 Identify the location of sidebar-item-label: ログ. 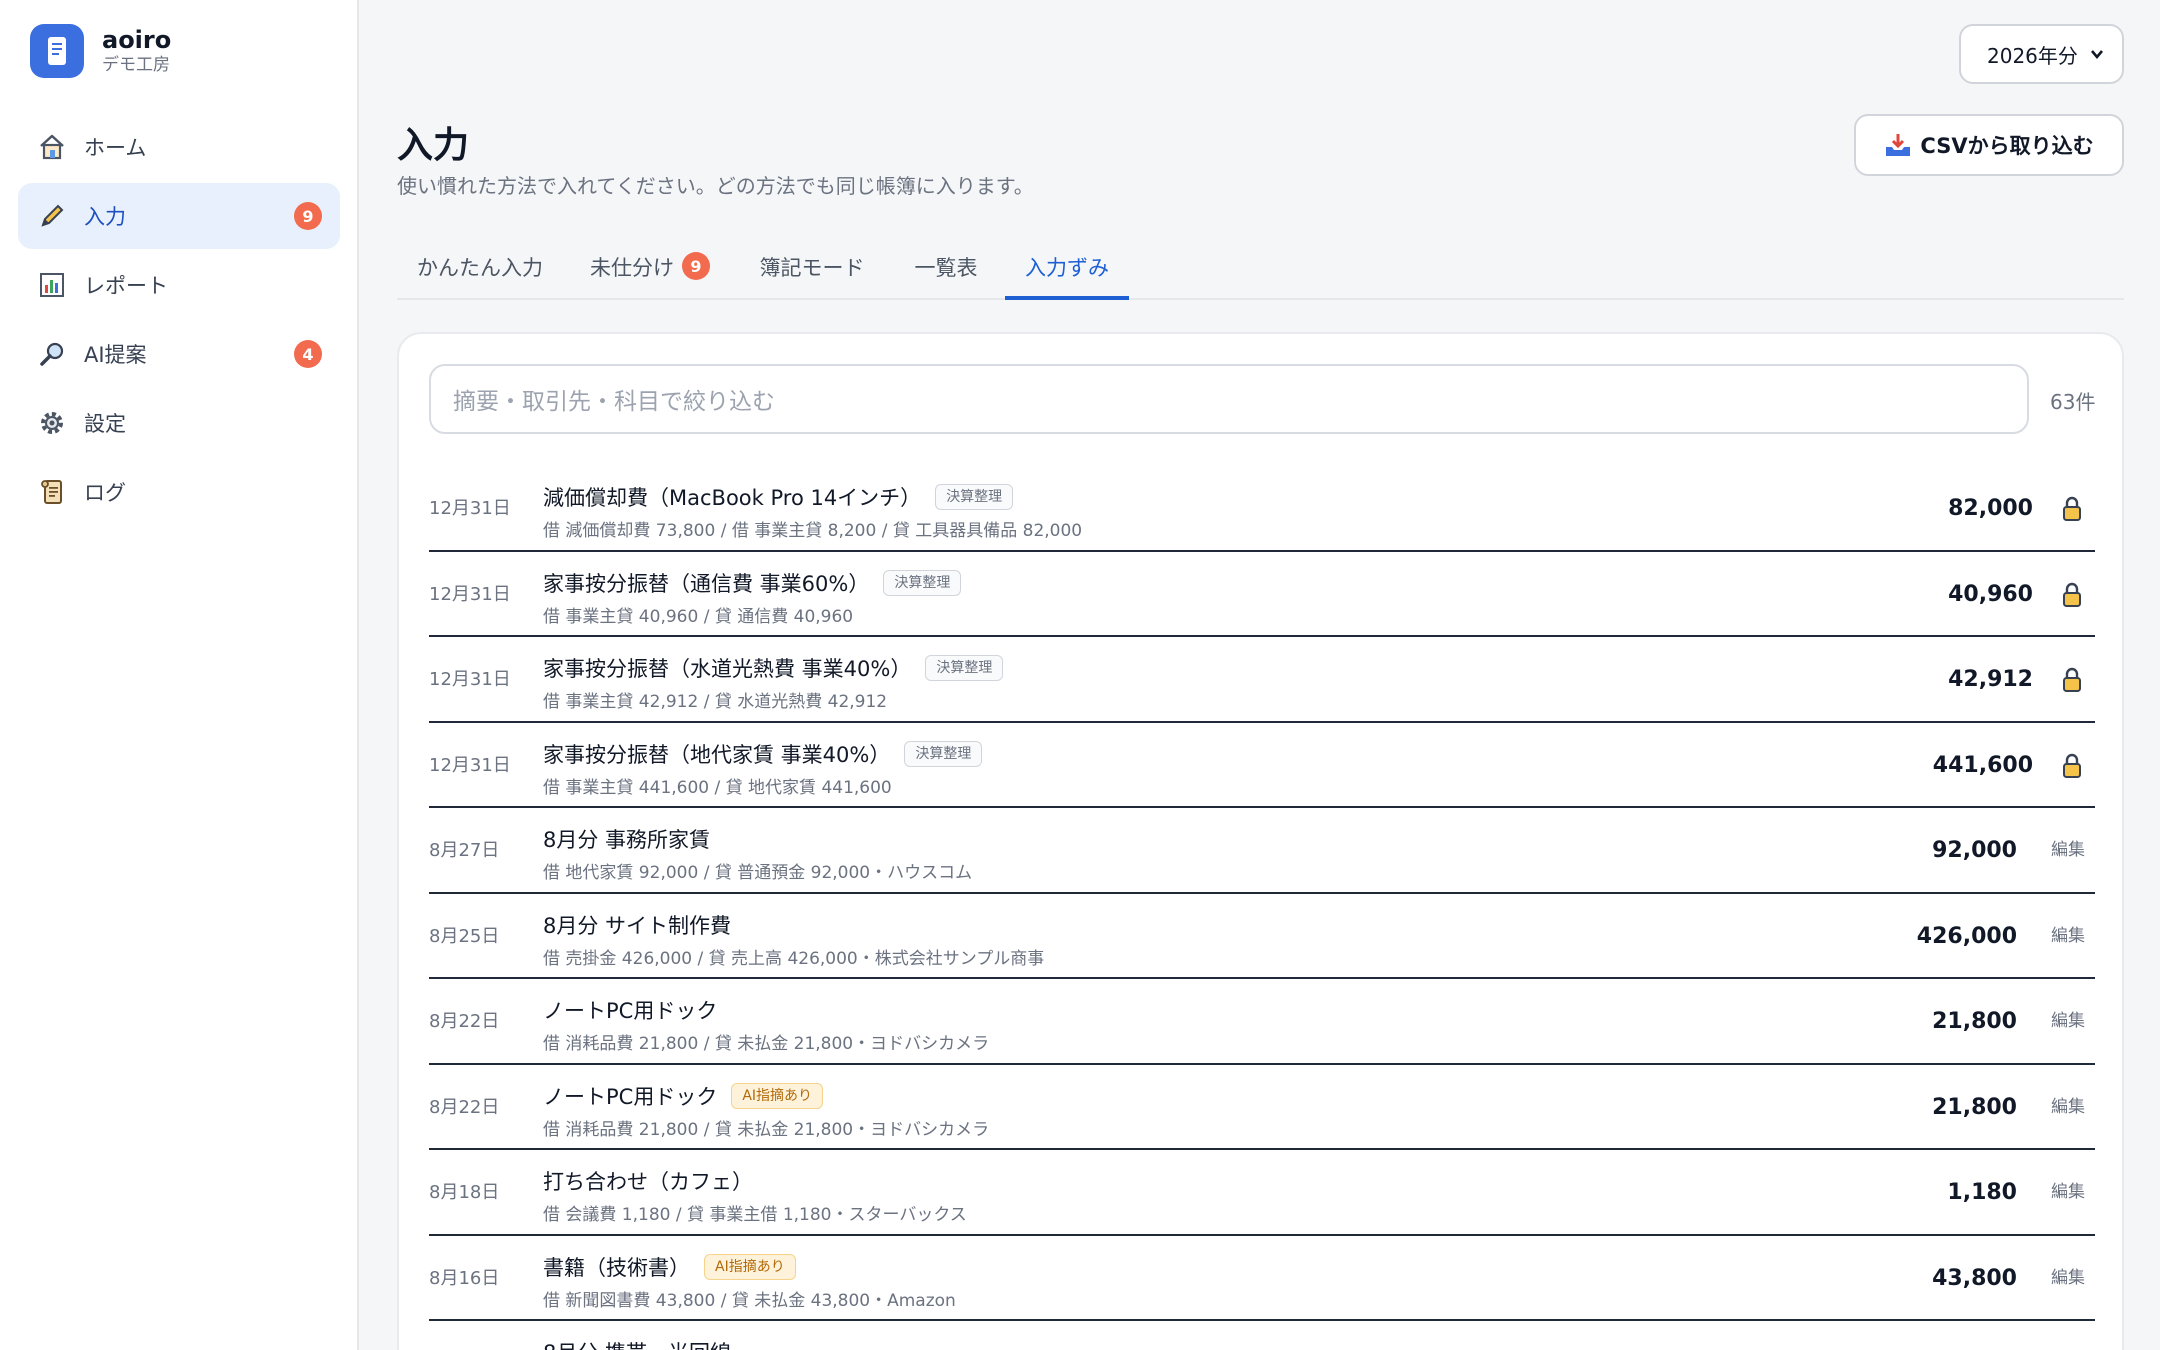
(105, 493).